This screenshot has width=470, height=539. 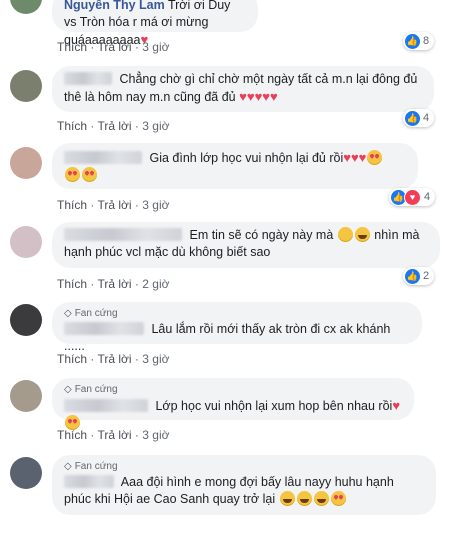 I want to click on comment-text: Em tin sẽ có ngày này mà, so click(x=261, y=235).